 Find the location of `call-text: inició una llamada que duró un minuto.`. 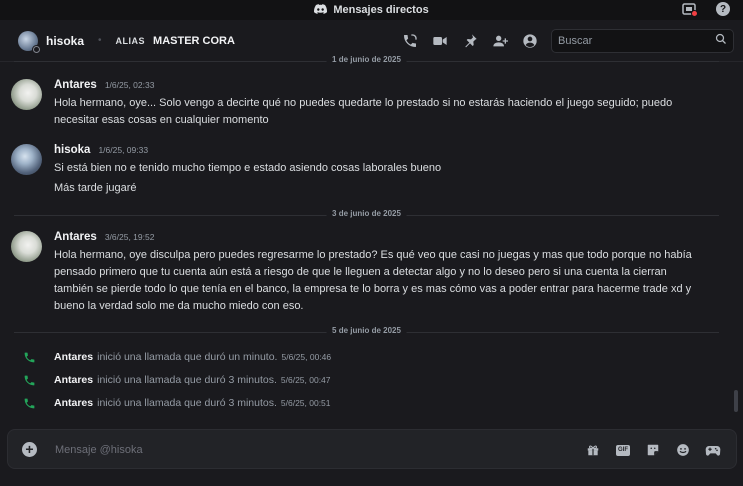

call-text: inició una llamada que duró un minuto. is located at coordinates (187, 357).